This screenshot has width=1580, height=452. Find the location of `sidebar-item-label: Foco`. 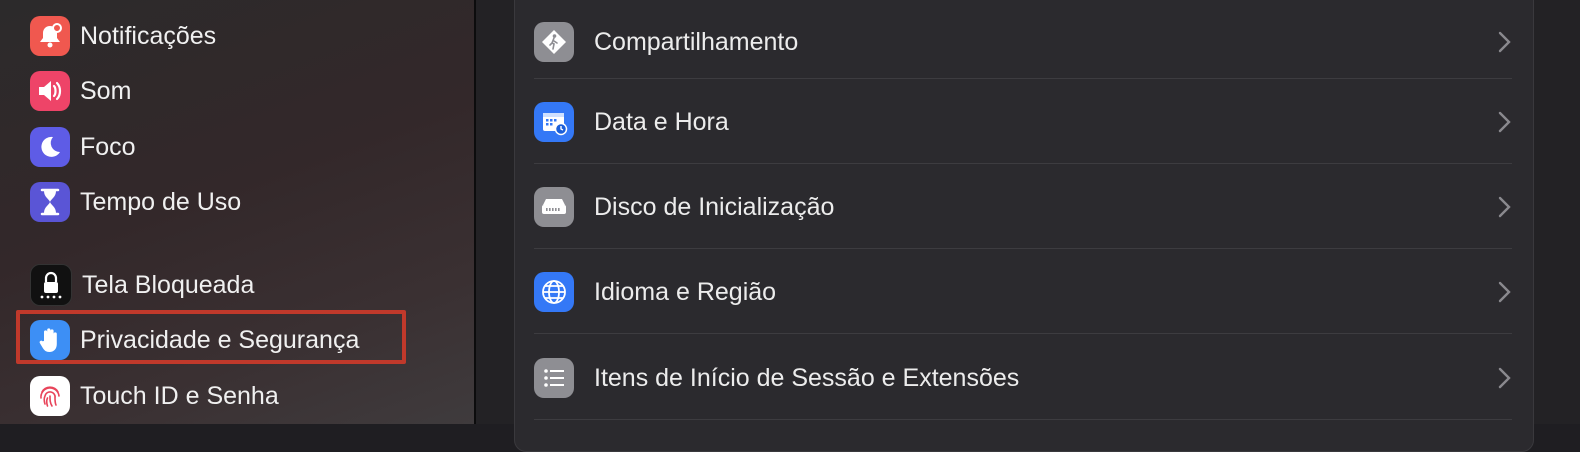

sidebar-item-label: Foco is located at coordinates (108, 146).